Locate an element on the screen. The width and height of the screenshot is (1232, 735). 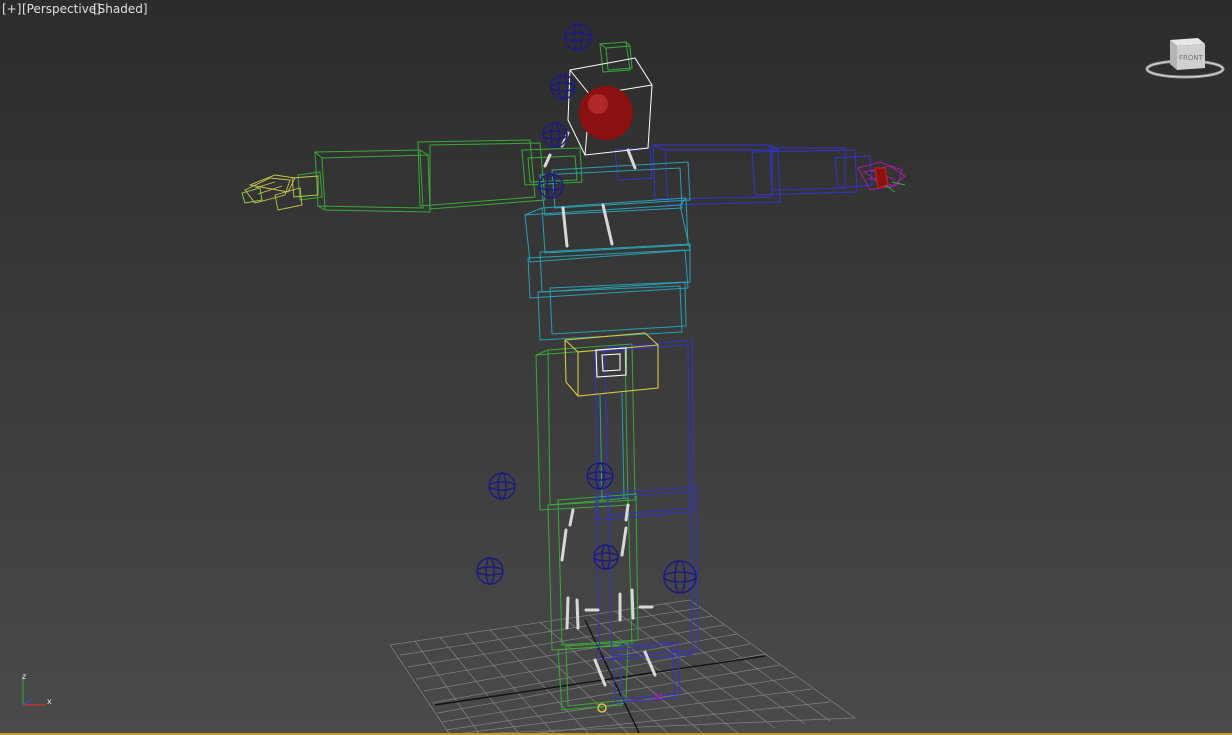
viewcube-icon: FRONT is located at coordinates (1185, 58).